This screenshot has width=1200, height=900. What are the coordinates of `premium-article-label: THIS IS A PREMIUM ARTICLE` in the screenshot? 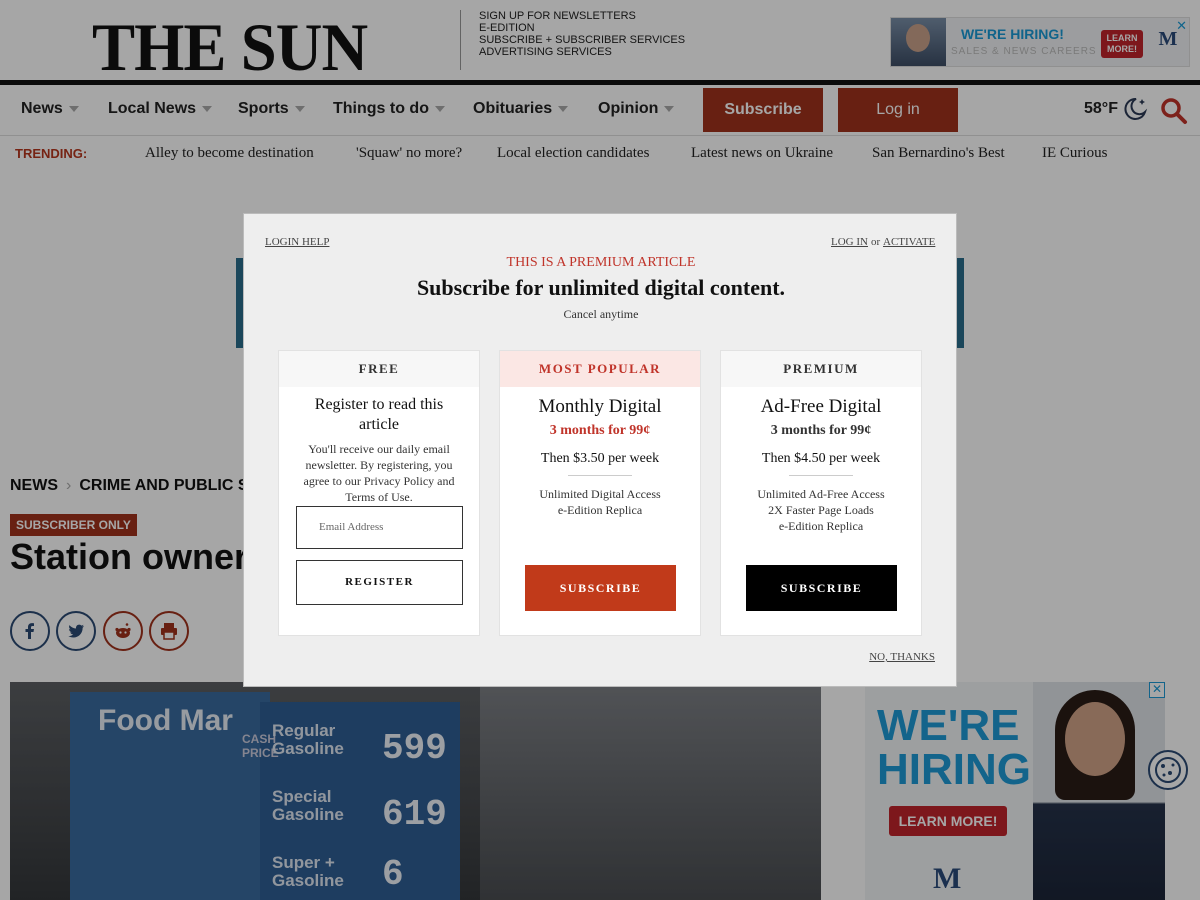 It's located at (601, 262).